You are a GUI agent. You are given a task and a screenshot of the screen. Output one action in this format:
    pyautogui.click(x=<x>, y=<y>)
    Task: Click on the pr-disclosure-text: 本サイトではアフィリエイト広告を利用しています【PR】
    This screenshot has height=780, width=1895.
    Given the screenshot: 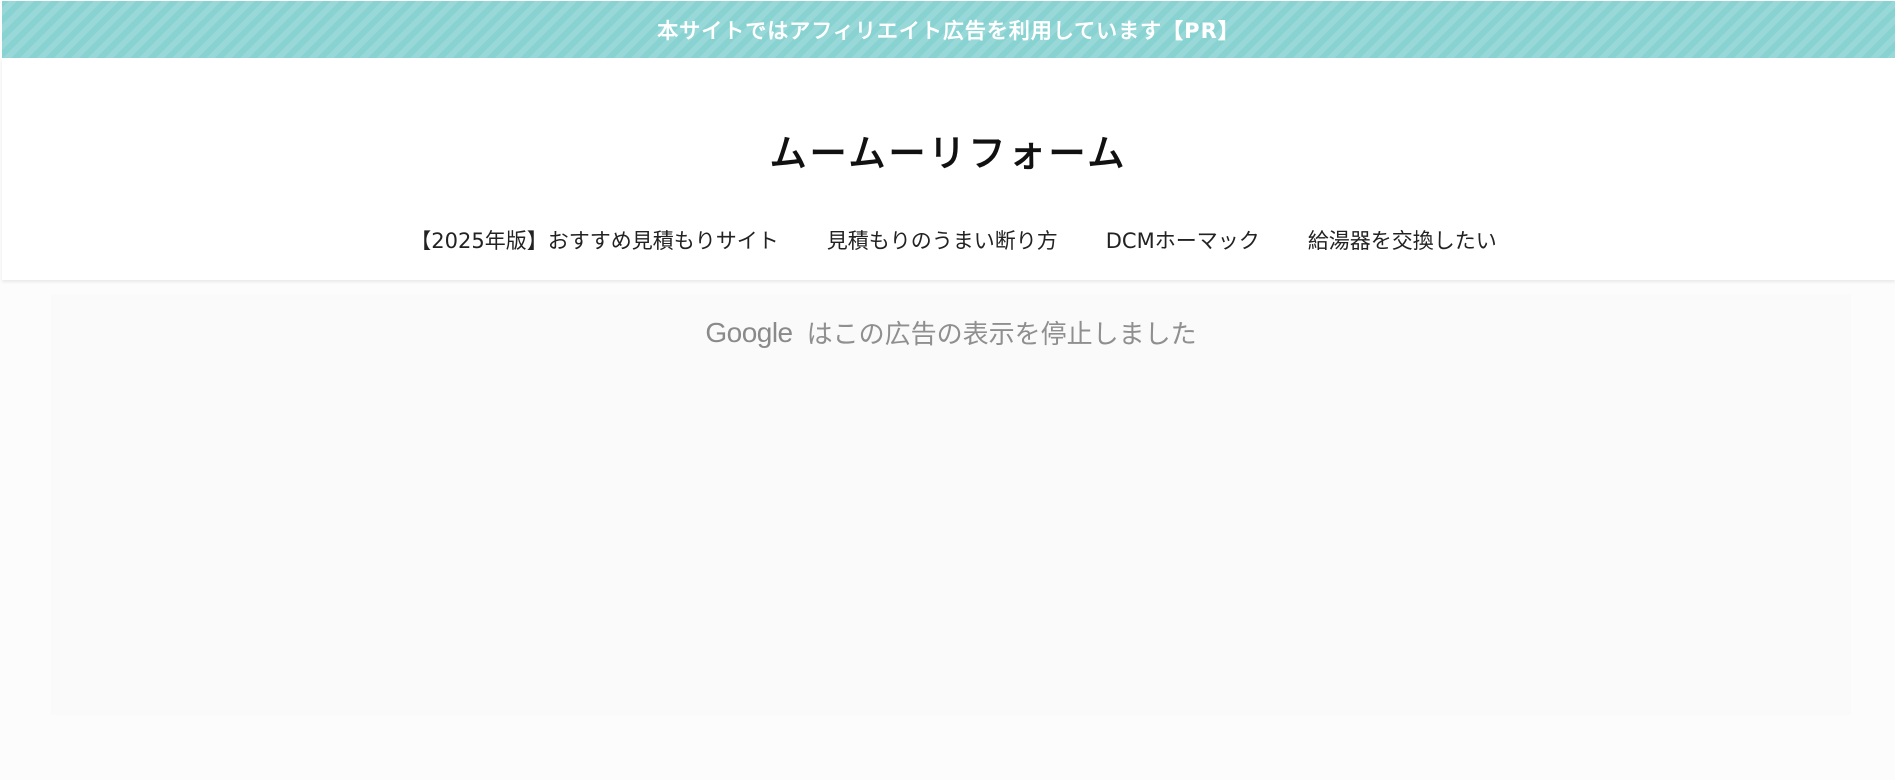 What is the action you would take?
    pyautogui.click(x=948, y=30)
    